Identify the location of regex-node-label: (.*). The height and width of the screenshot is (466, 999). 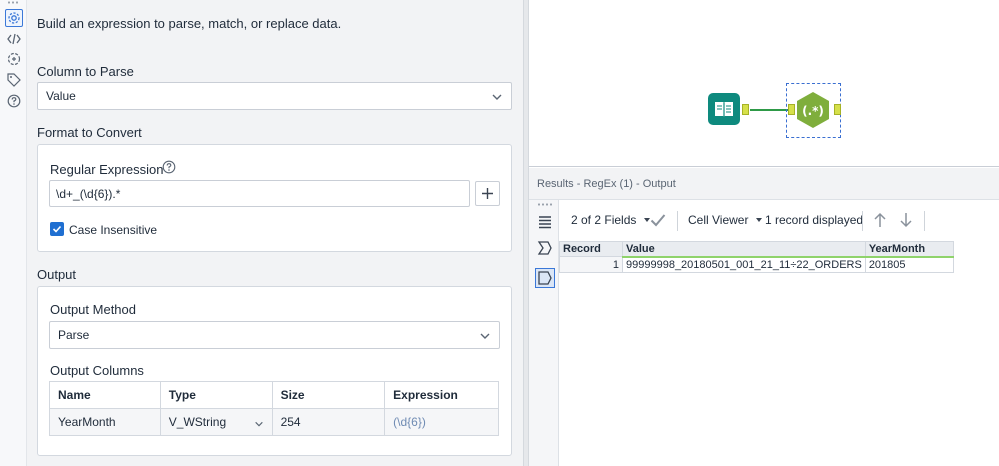
(813, 111).